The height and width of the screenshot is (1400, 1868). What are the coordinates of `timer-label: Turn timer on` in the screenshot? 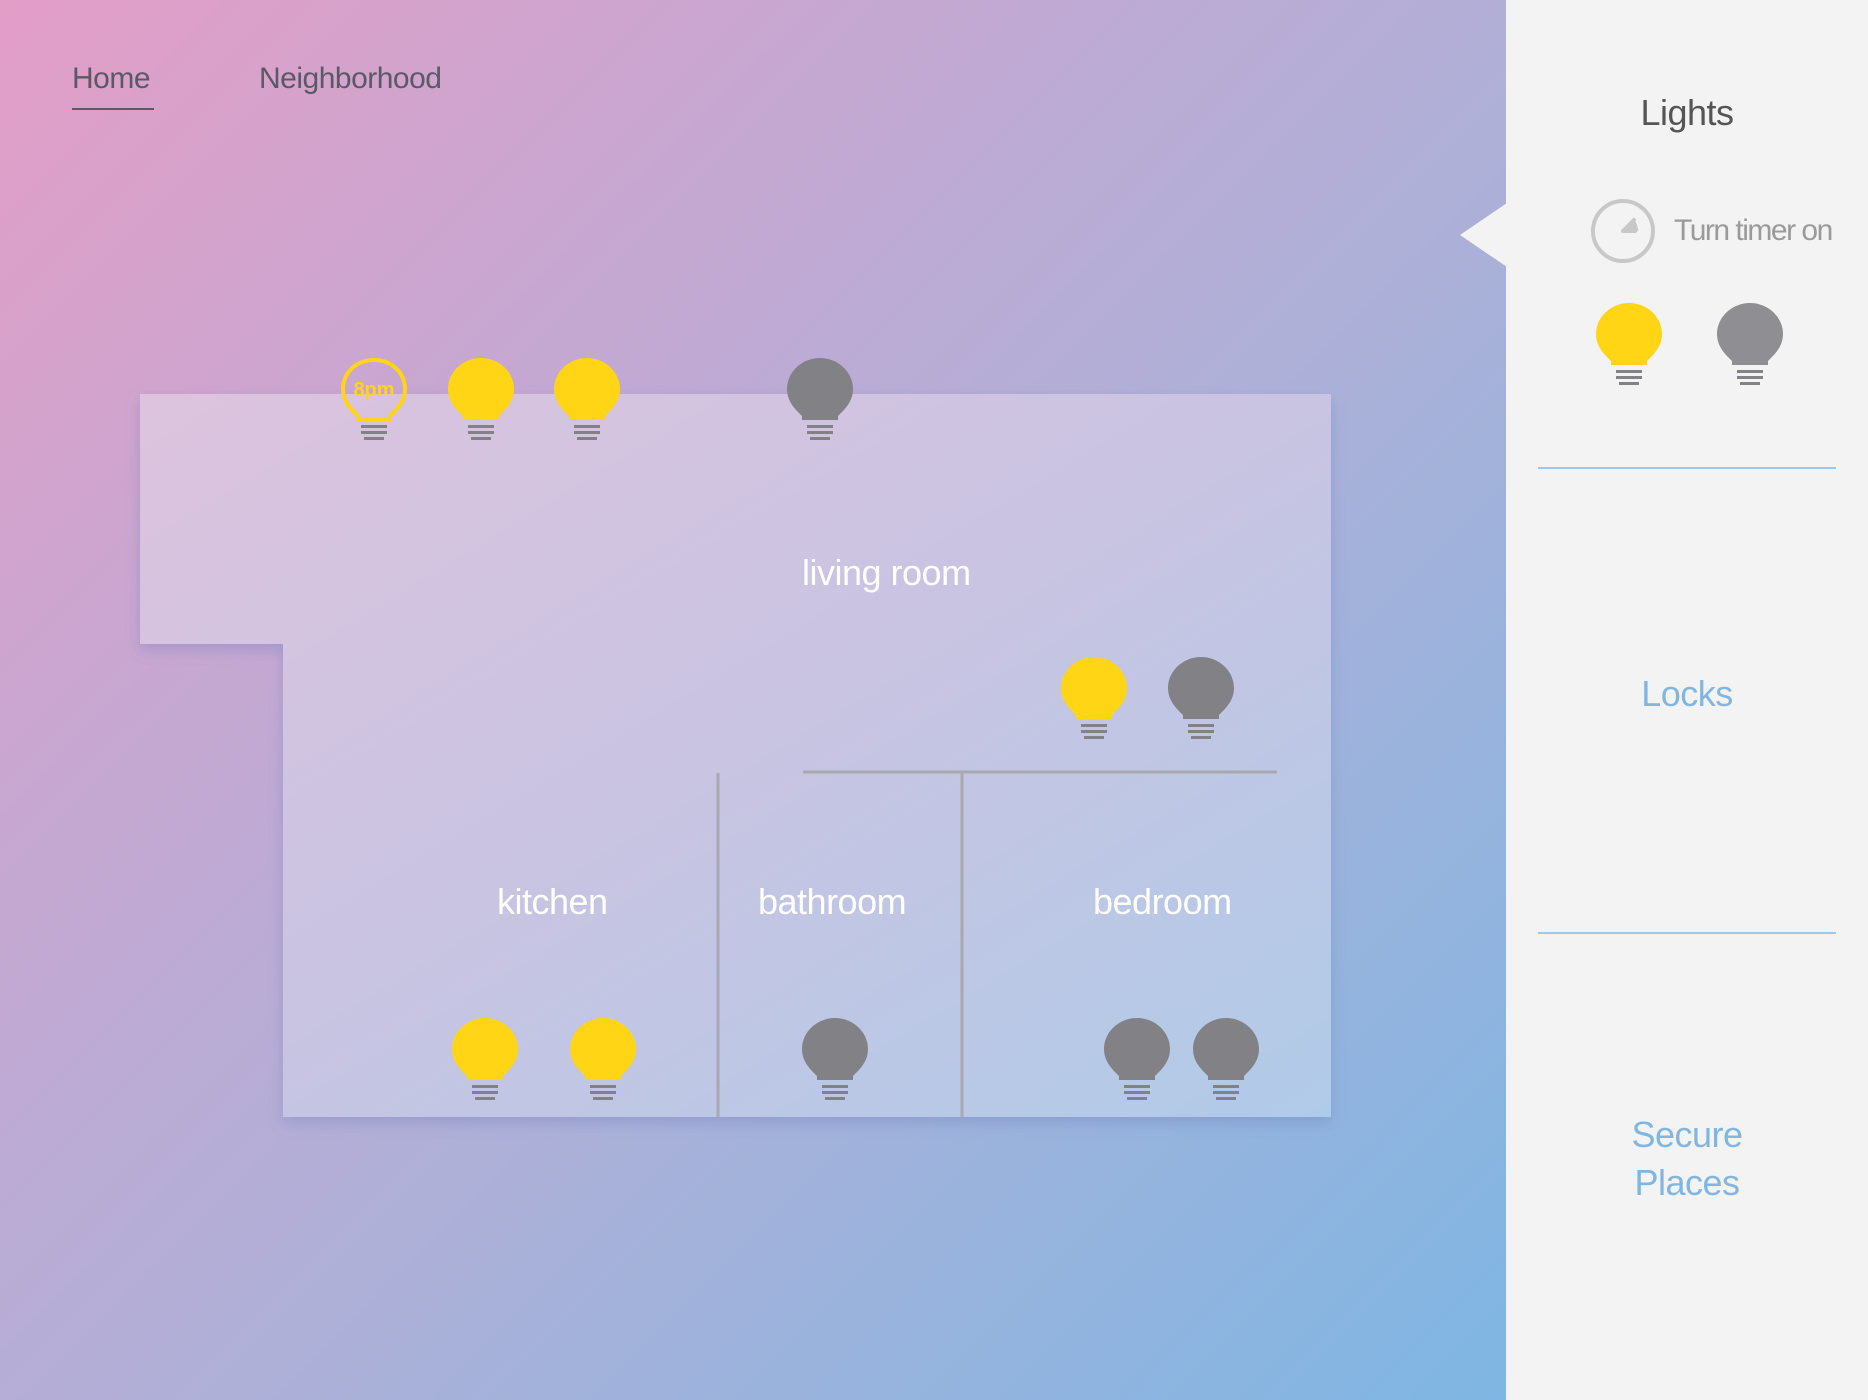 It's located at (1753, 230).